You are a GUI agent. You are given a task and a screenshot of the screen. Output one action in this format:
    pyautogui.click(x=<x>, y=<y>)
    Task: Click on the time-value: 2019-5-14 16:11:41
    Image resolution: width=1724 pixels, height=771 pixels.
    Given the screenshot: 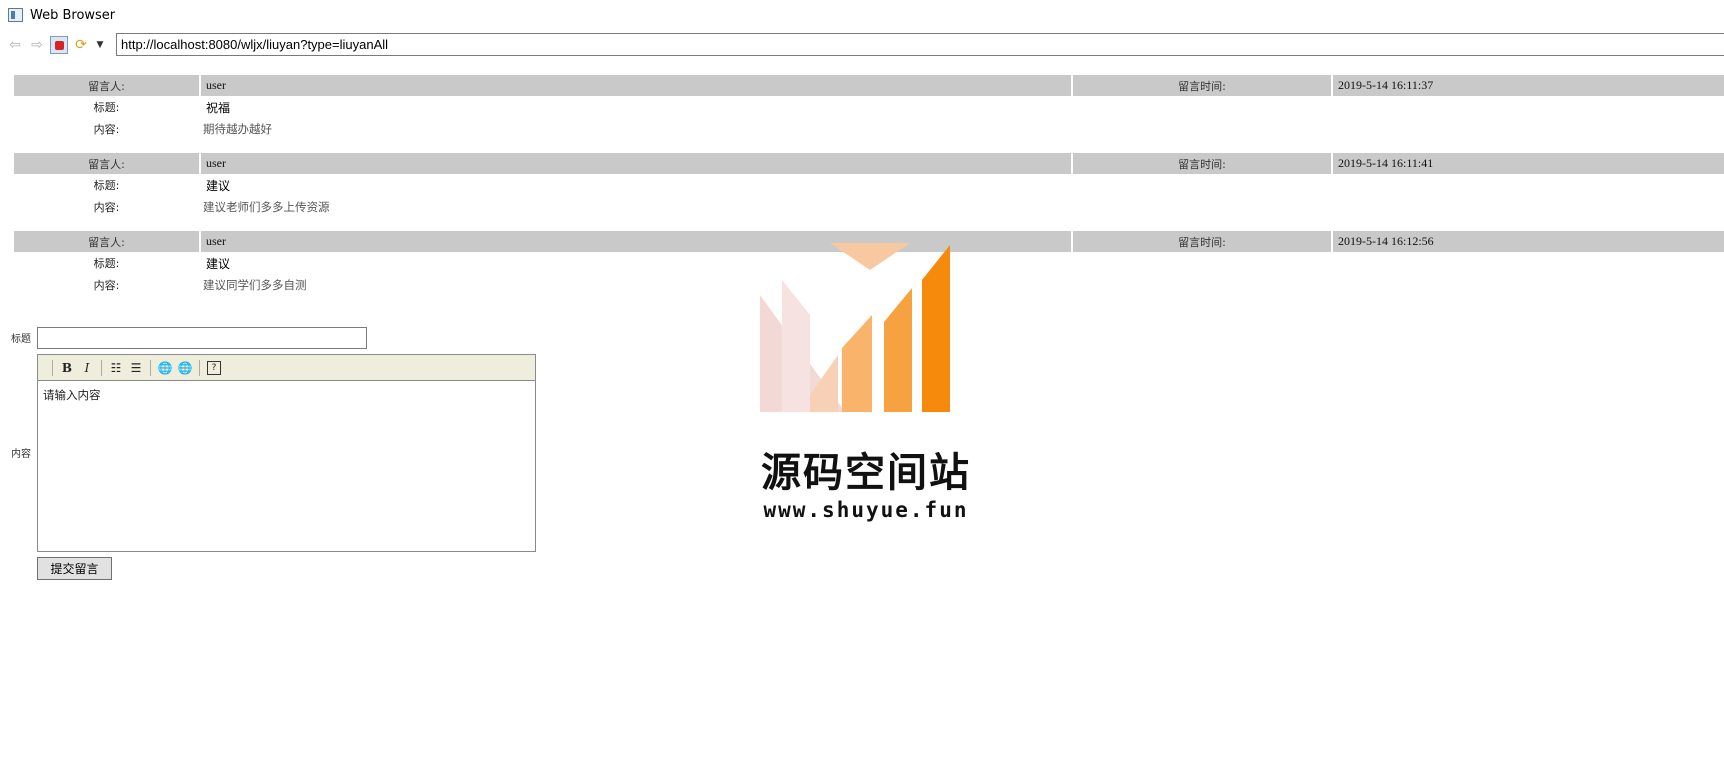 What is the action you would take?
    pyautogui.click(x=1528, y=163)
    